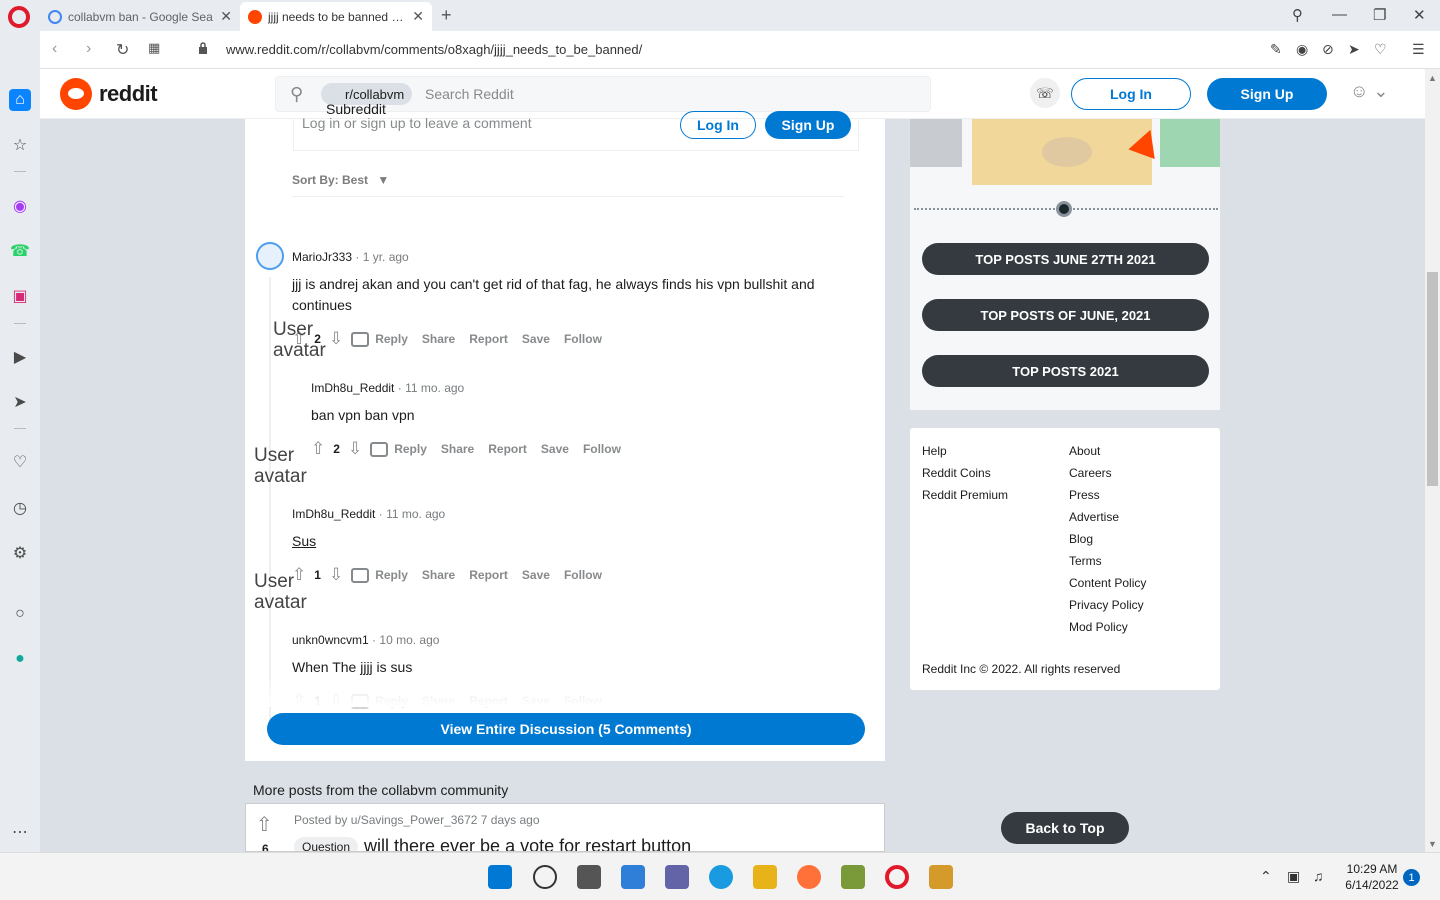 This screenshot has width=1440, height=900. What do you see at coordinates (1081, 539) in the screenshot?
I see `footer-link-blog: Blog` at bounding box center [1081, 539].